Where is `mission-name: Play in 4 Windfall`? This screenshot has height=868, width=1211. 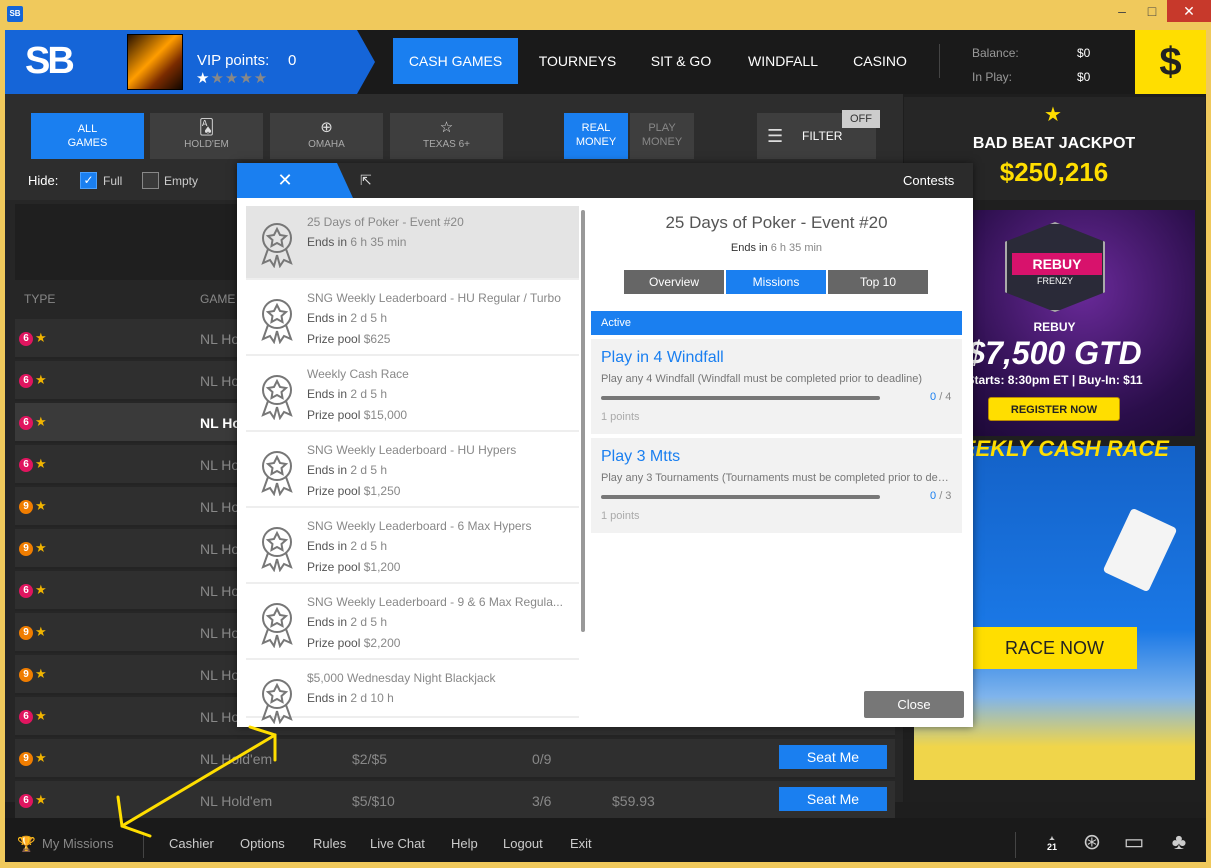
mission-name: Play in 4 Windfall is located at coordinates (662, 357).